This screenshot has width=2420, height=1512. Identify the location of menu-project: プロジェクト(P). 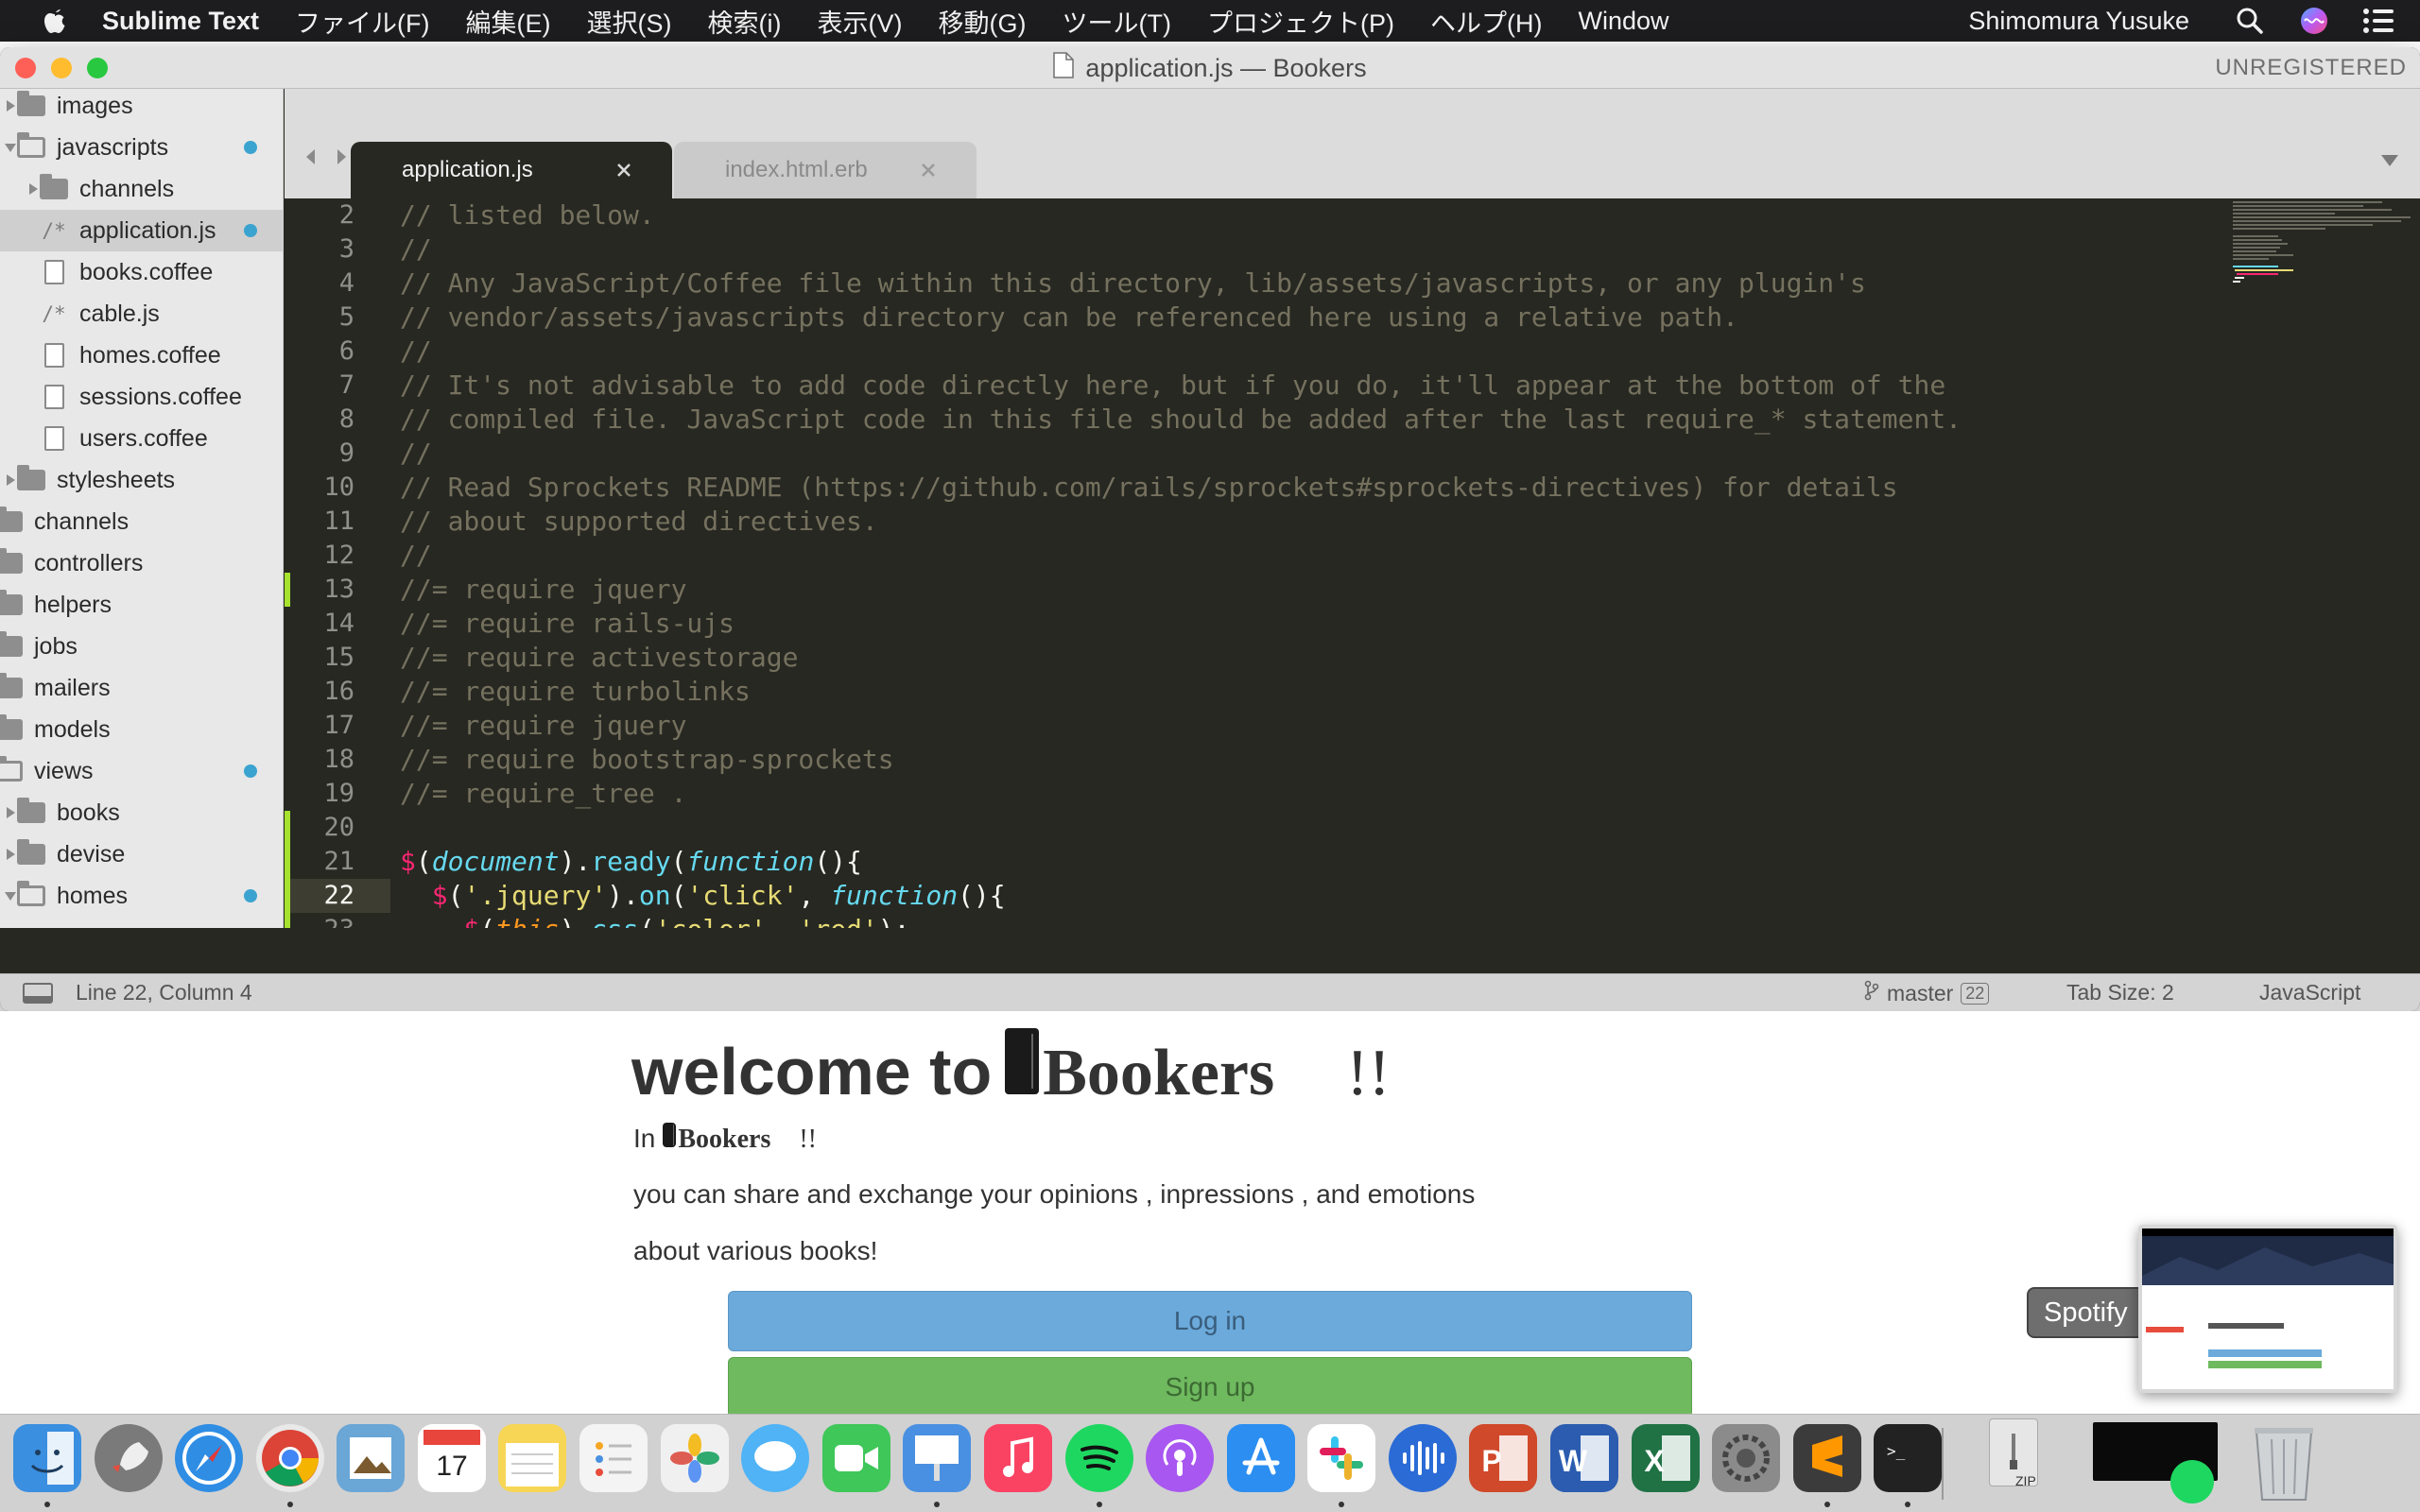
(1300, 21).